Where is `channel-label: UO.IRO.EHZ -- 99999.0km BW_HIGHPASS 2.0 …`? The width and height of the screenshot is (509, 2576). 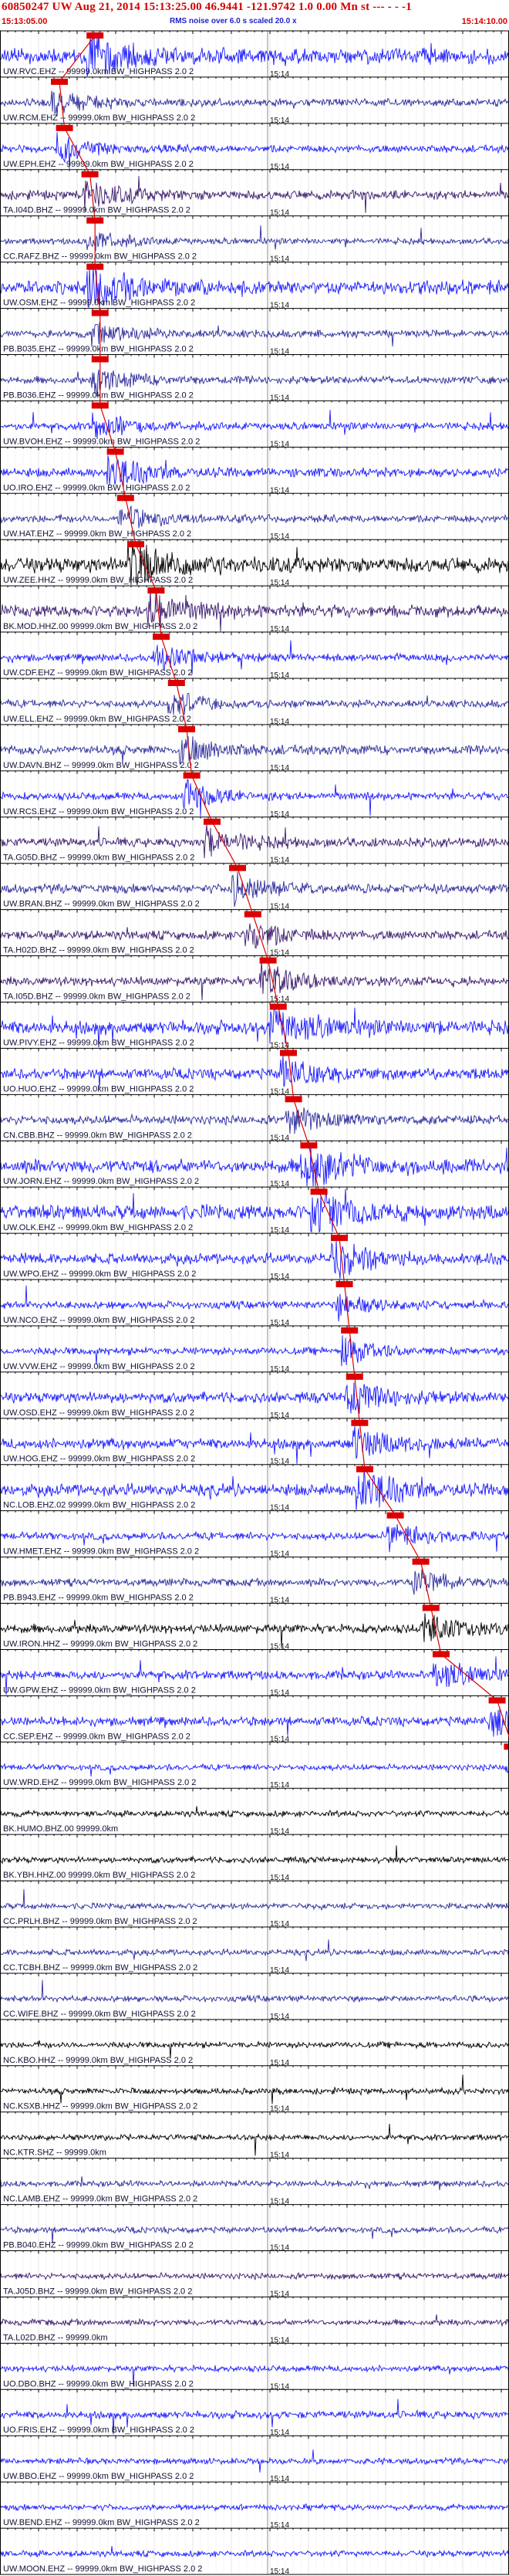
channel-label: UO.IRO.EHZ -- 99999.0km BW_HIGHPASS 2.0 … is located at coordinates (96, 487).